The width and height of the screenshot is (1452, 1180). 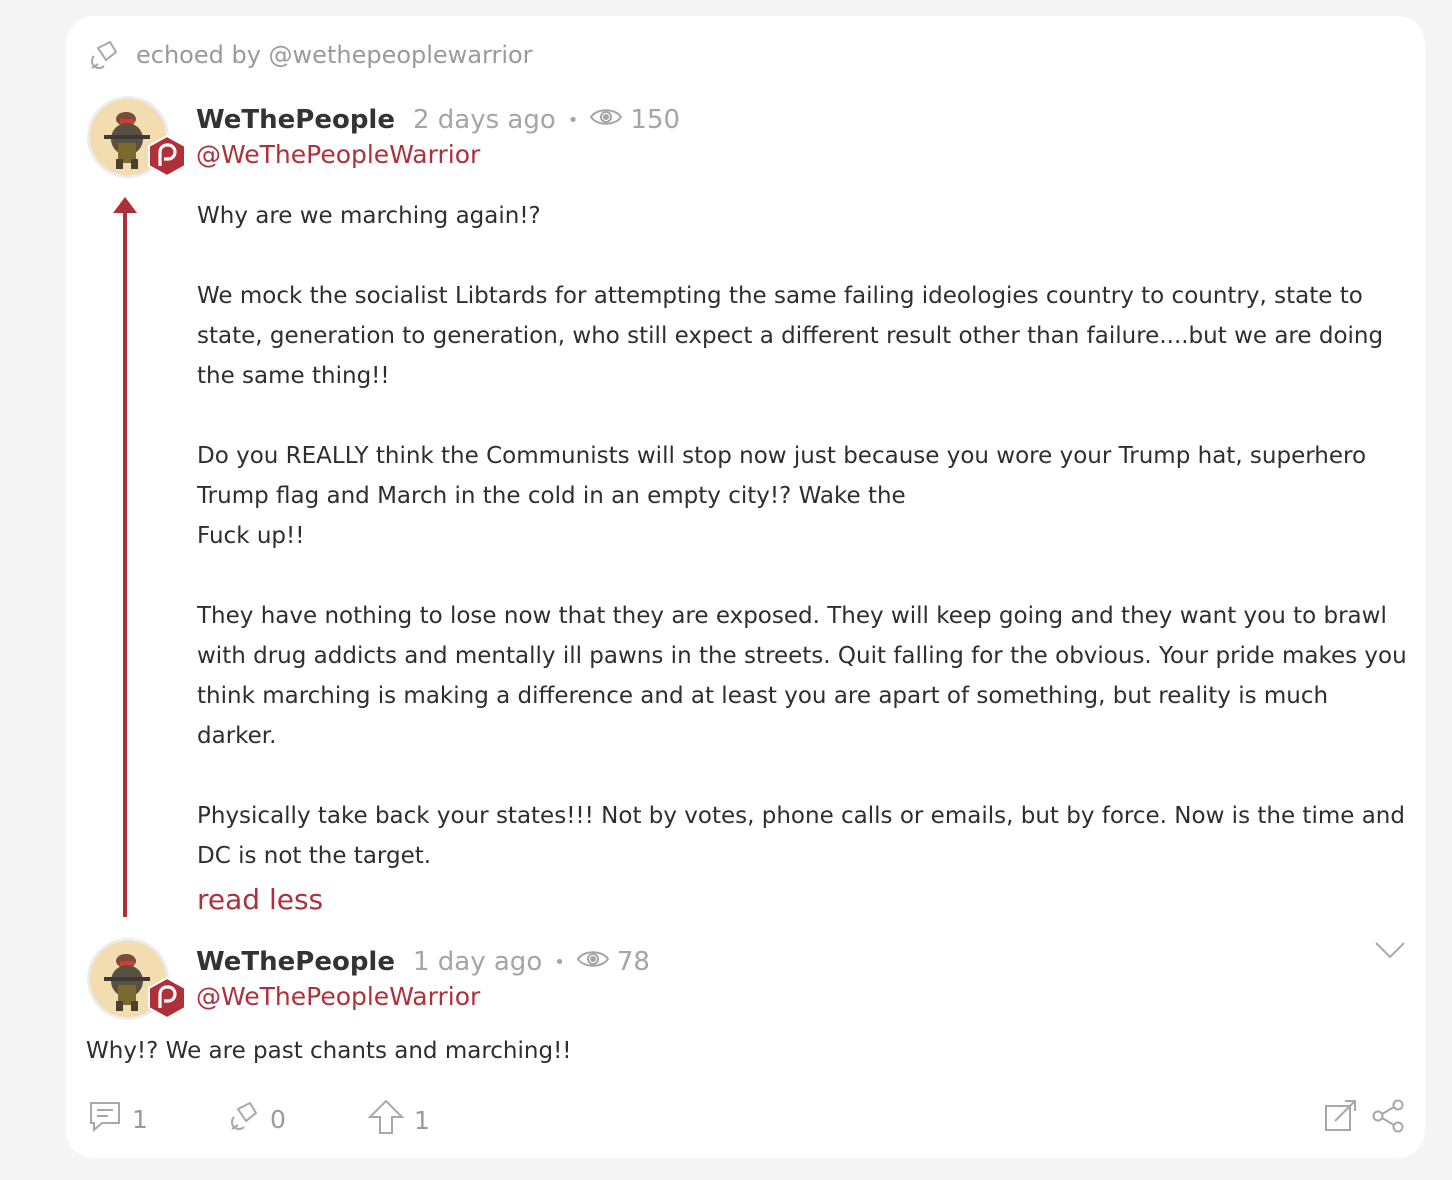 What do you see at coordinates (1390, 952) in the screenshot?
I see `chevron-down-icon` at bounding box center [1390, 952].